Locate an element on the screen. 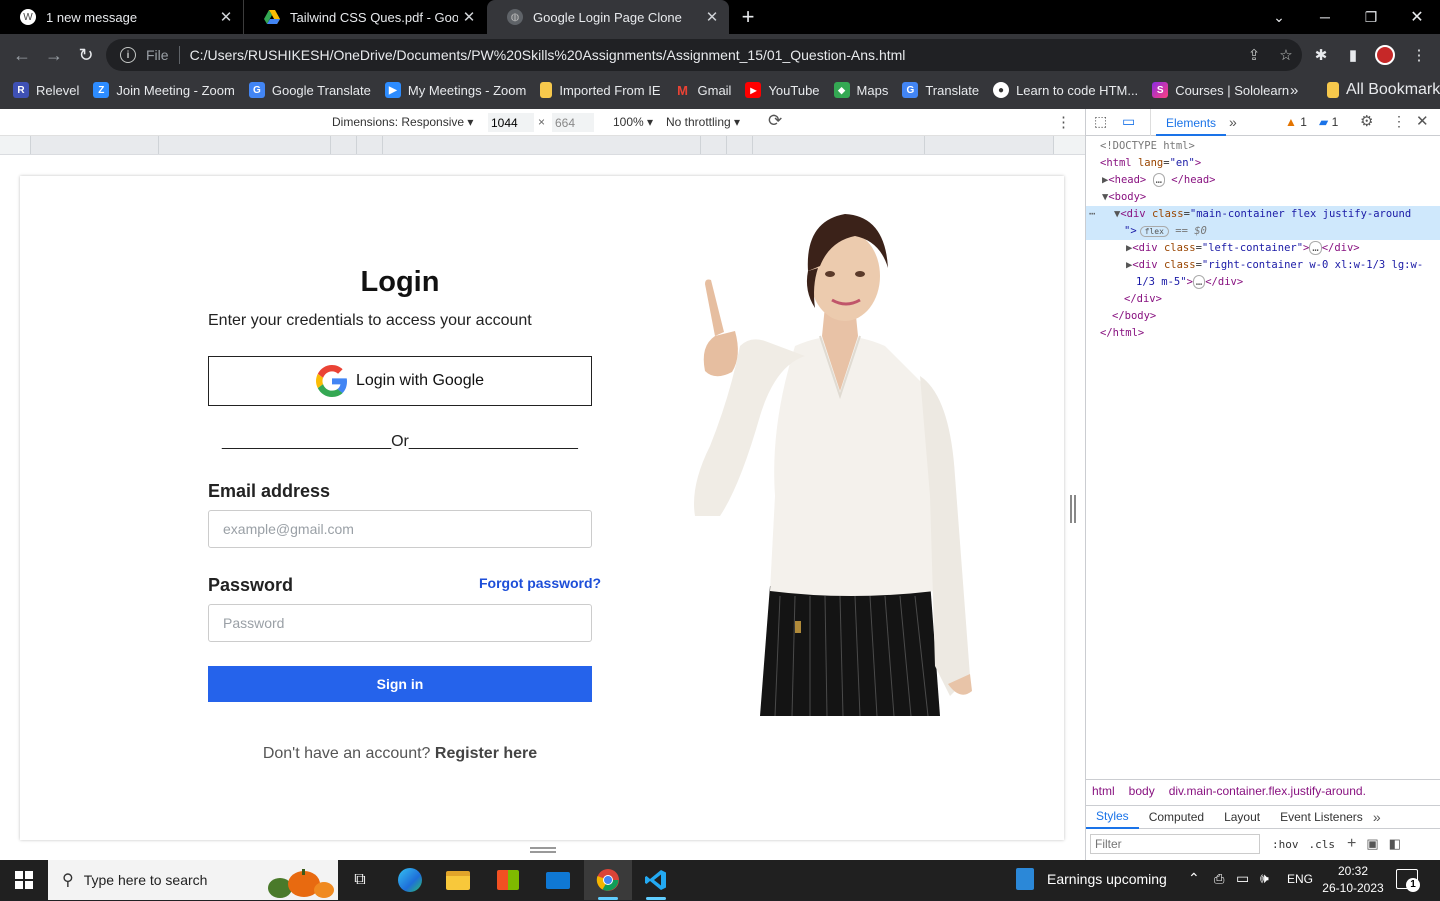 Image resolution: width=1440 pixels, height=901 pixels. bookmark-youtube: ▶ YouTube is located at coordinates (782, 90).